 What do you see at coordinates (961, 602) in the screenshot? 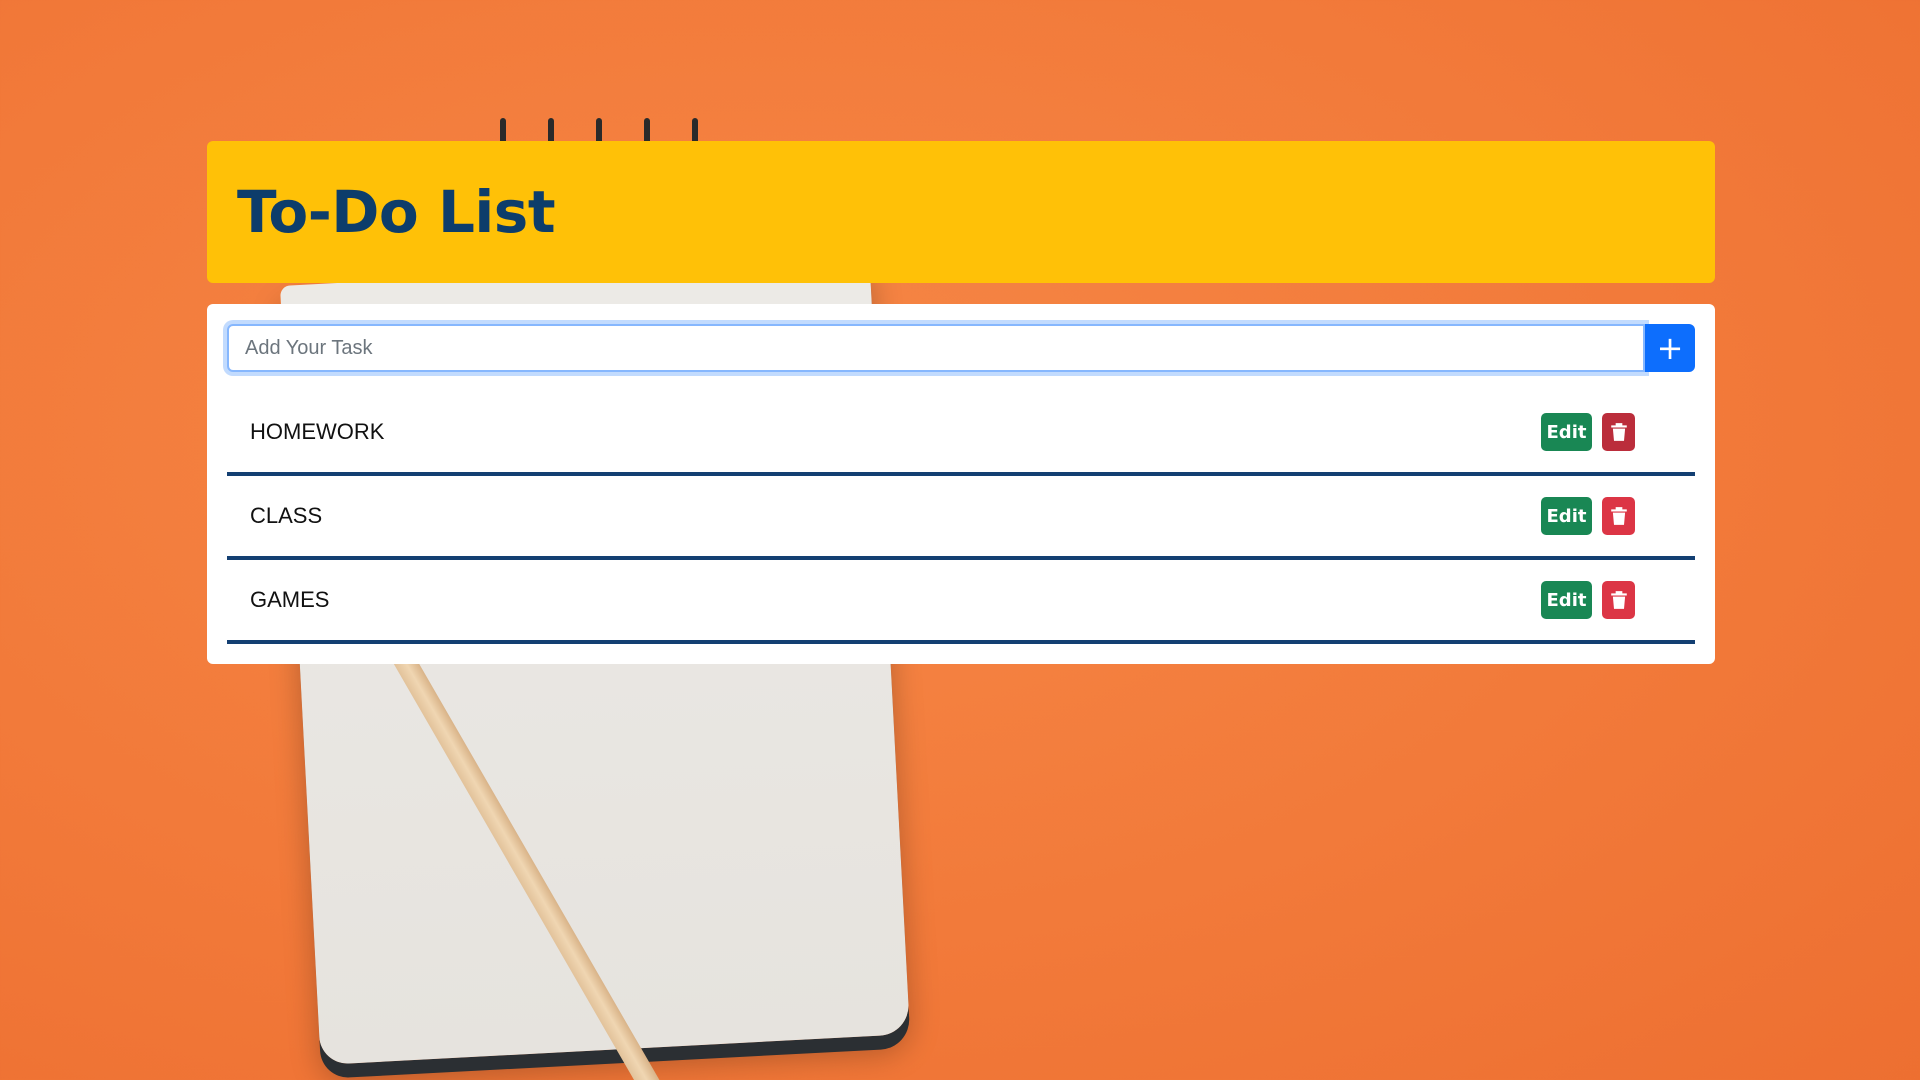
I see `task-item: GAMES Edit` at bounding box center [961, 602].